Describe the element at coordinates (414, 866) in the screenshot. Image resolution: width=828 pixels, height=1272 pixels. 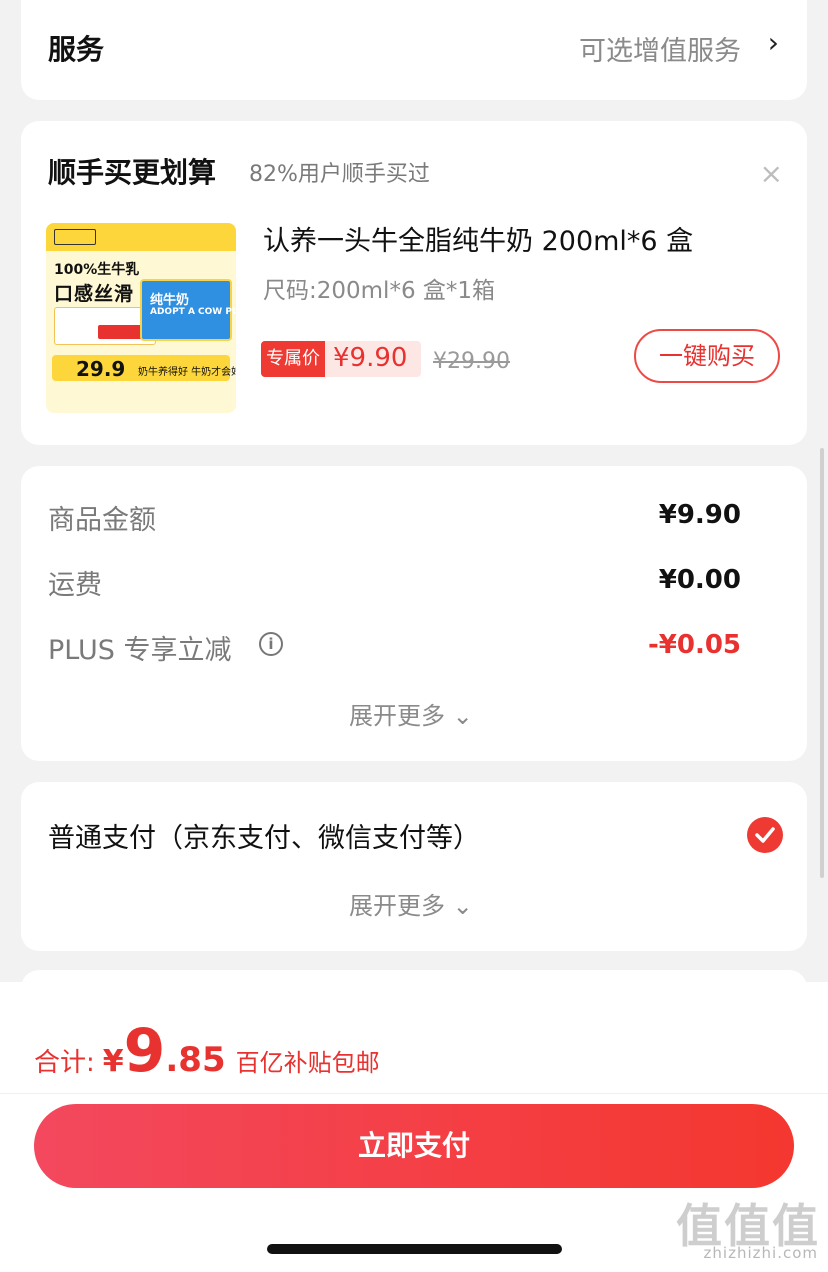
I see `payment-card: 普通支付（京东支付、微信支付等） 展开更多 ⌄` at that location.